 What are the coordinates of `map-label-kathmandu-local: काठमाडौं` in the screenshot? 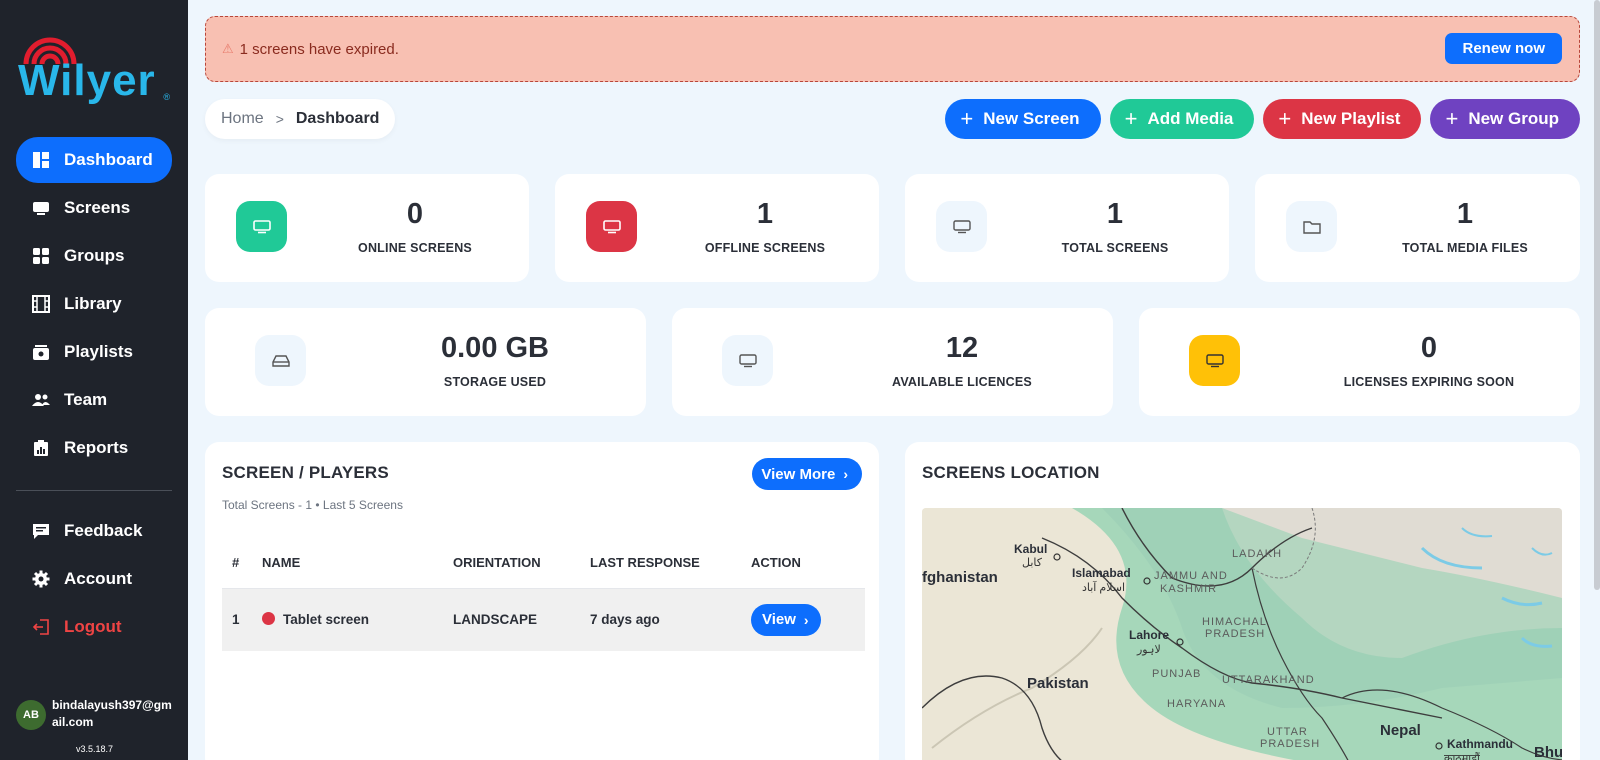 It's located at (1462, 756).